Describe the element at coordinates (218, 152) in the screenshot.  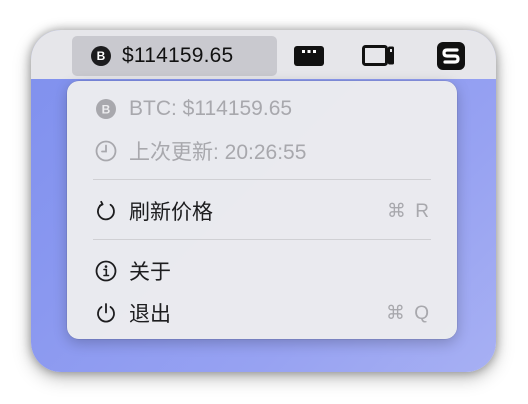
I see `last-updated-label: 上次更新: 20:26:55` at that location.